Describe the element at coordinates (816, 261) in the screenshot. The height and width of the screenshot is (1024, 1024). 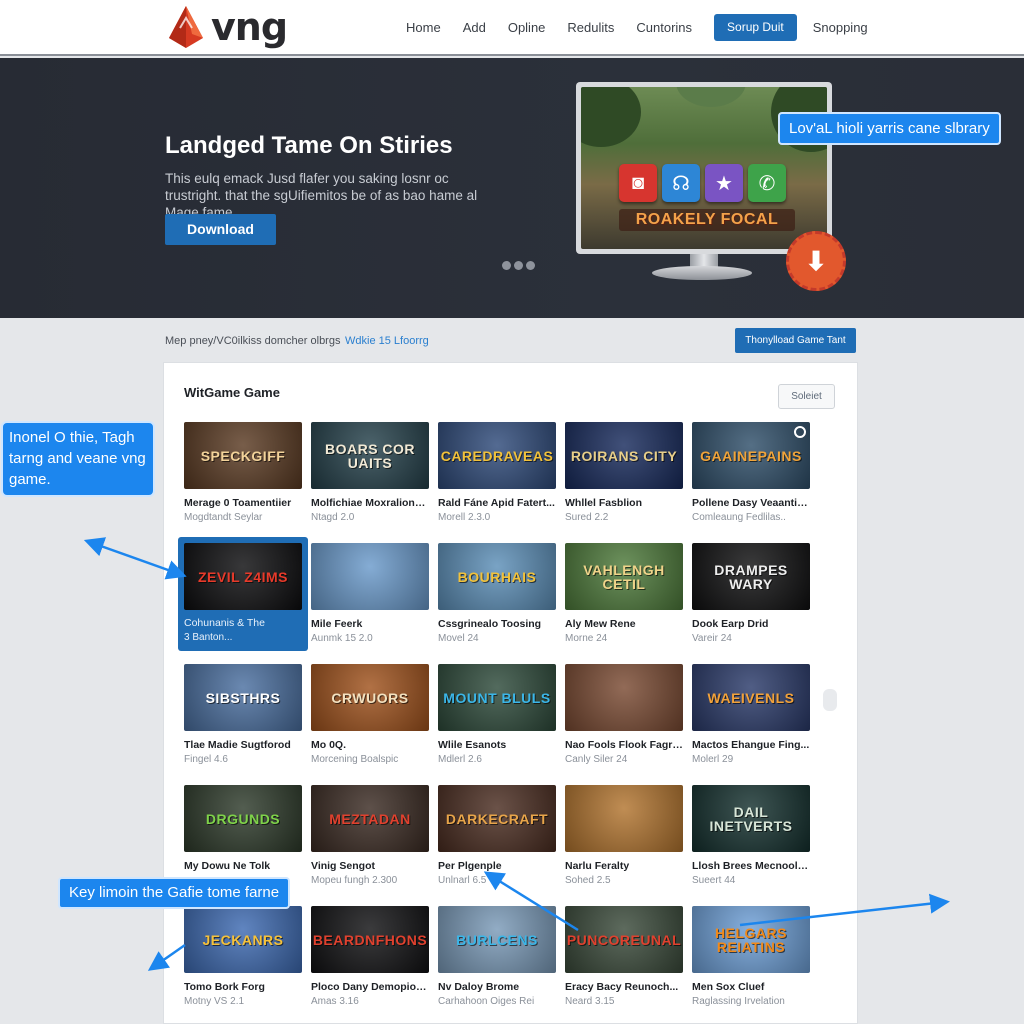
I see `download-arrow-icon: ⬇` at that location.